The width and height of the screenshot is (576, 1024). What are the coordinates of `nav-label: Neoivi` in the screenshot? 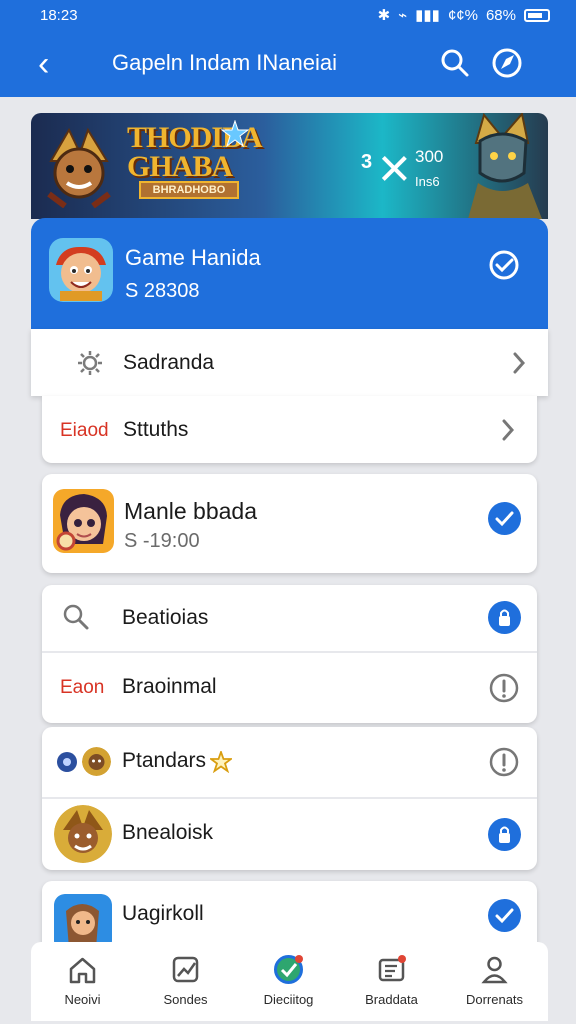 It's located at (82, 999).